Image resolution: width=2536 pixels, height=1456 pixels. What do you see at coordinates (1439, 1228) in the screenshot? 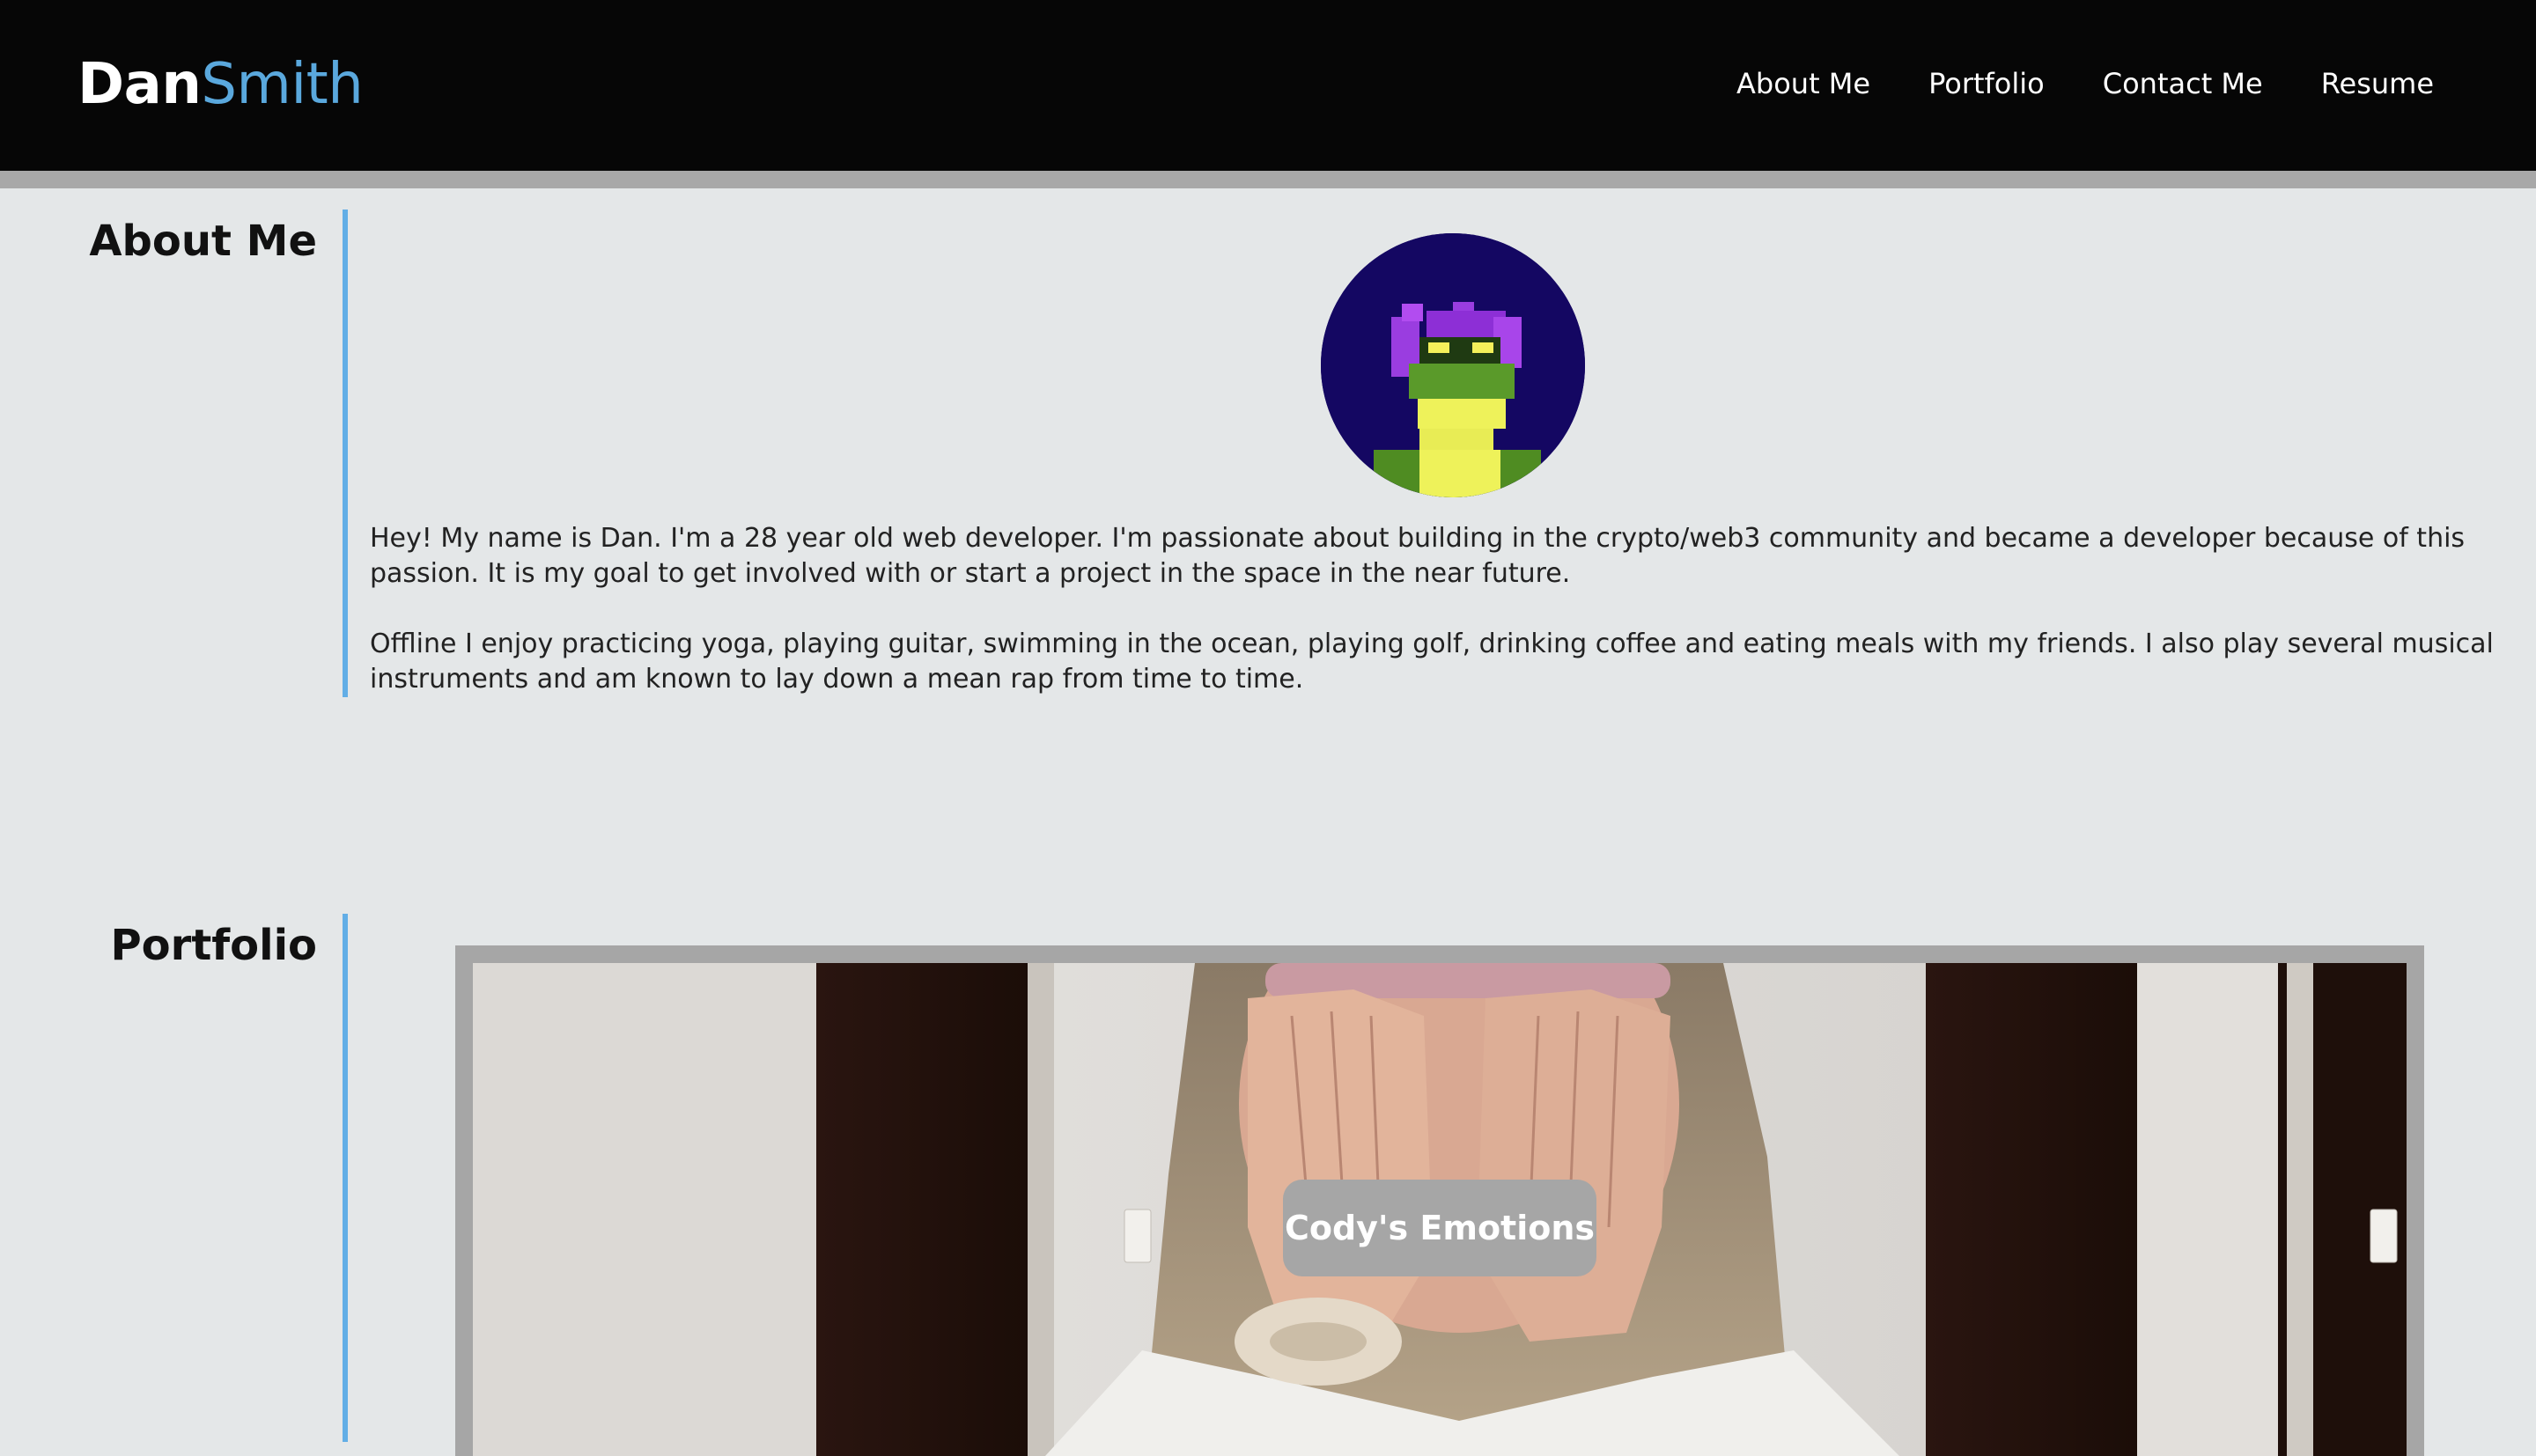
I see `project-title-button: Cody's Emotions` at bounding box center [1439, 1228].